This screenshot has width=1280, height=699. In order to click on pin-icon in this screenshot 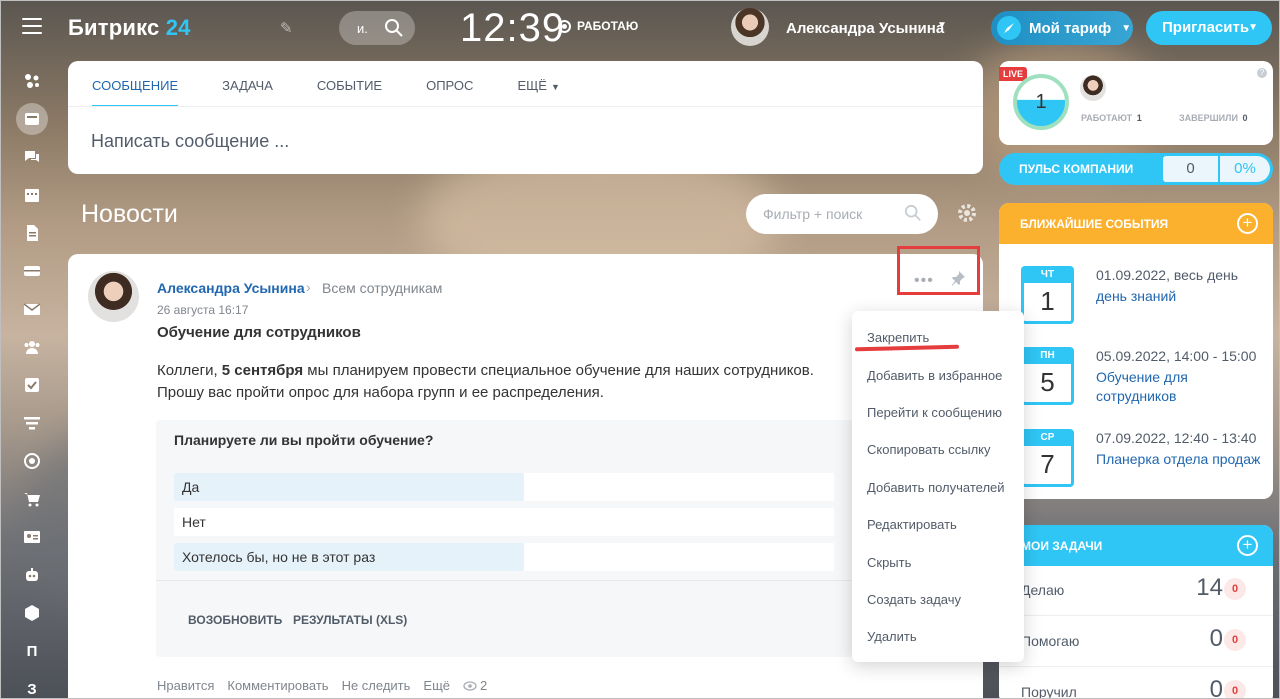, I will do `click(958, 278)`.